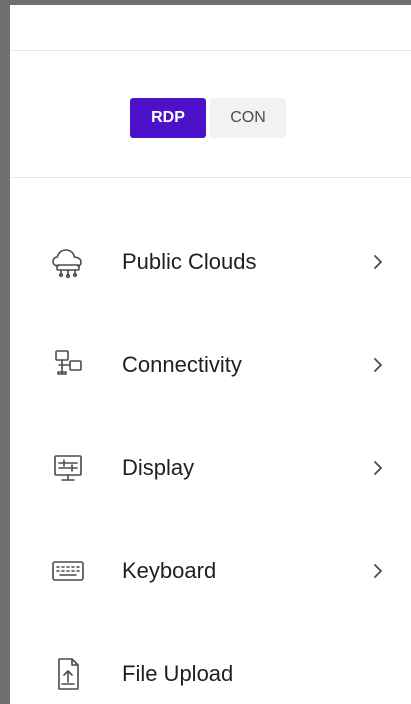 The width and height of the screenshot is (411, 704). What do you see at coordinates (68, 262) in the screenshot?
I see `cloud-icon` at bounding box center [68, 262].